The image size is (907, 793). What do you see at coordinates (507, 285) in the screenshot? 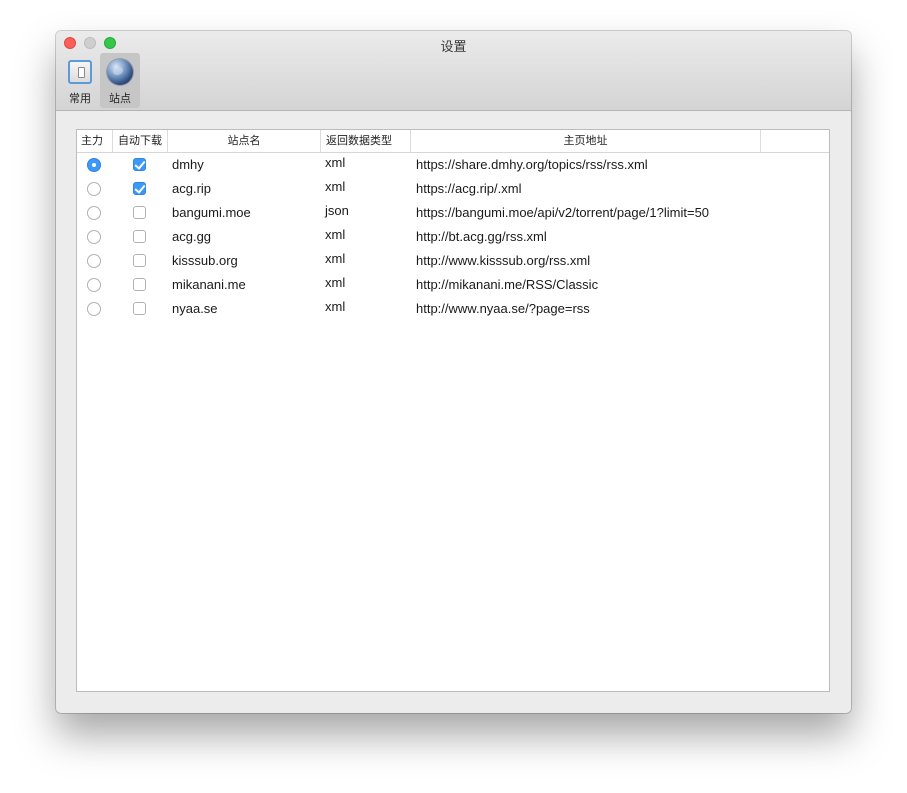
I see `homepage-url-cell: http://mikanani.me/RSS/Classic` at bounding box center [507, 285].